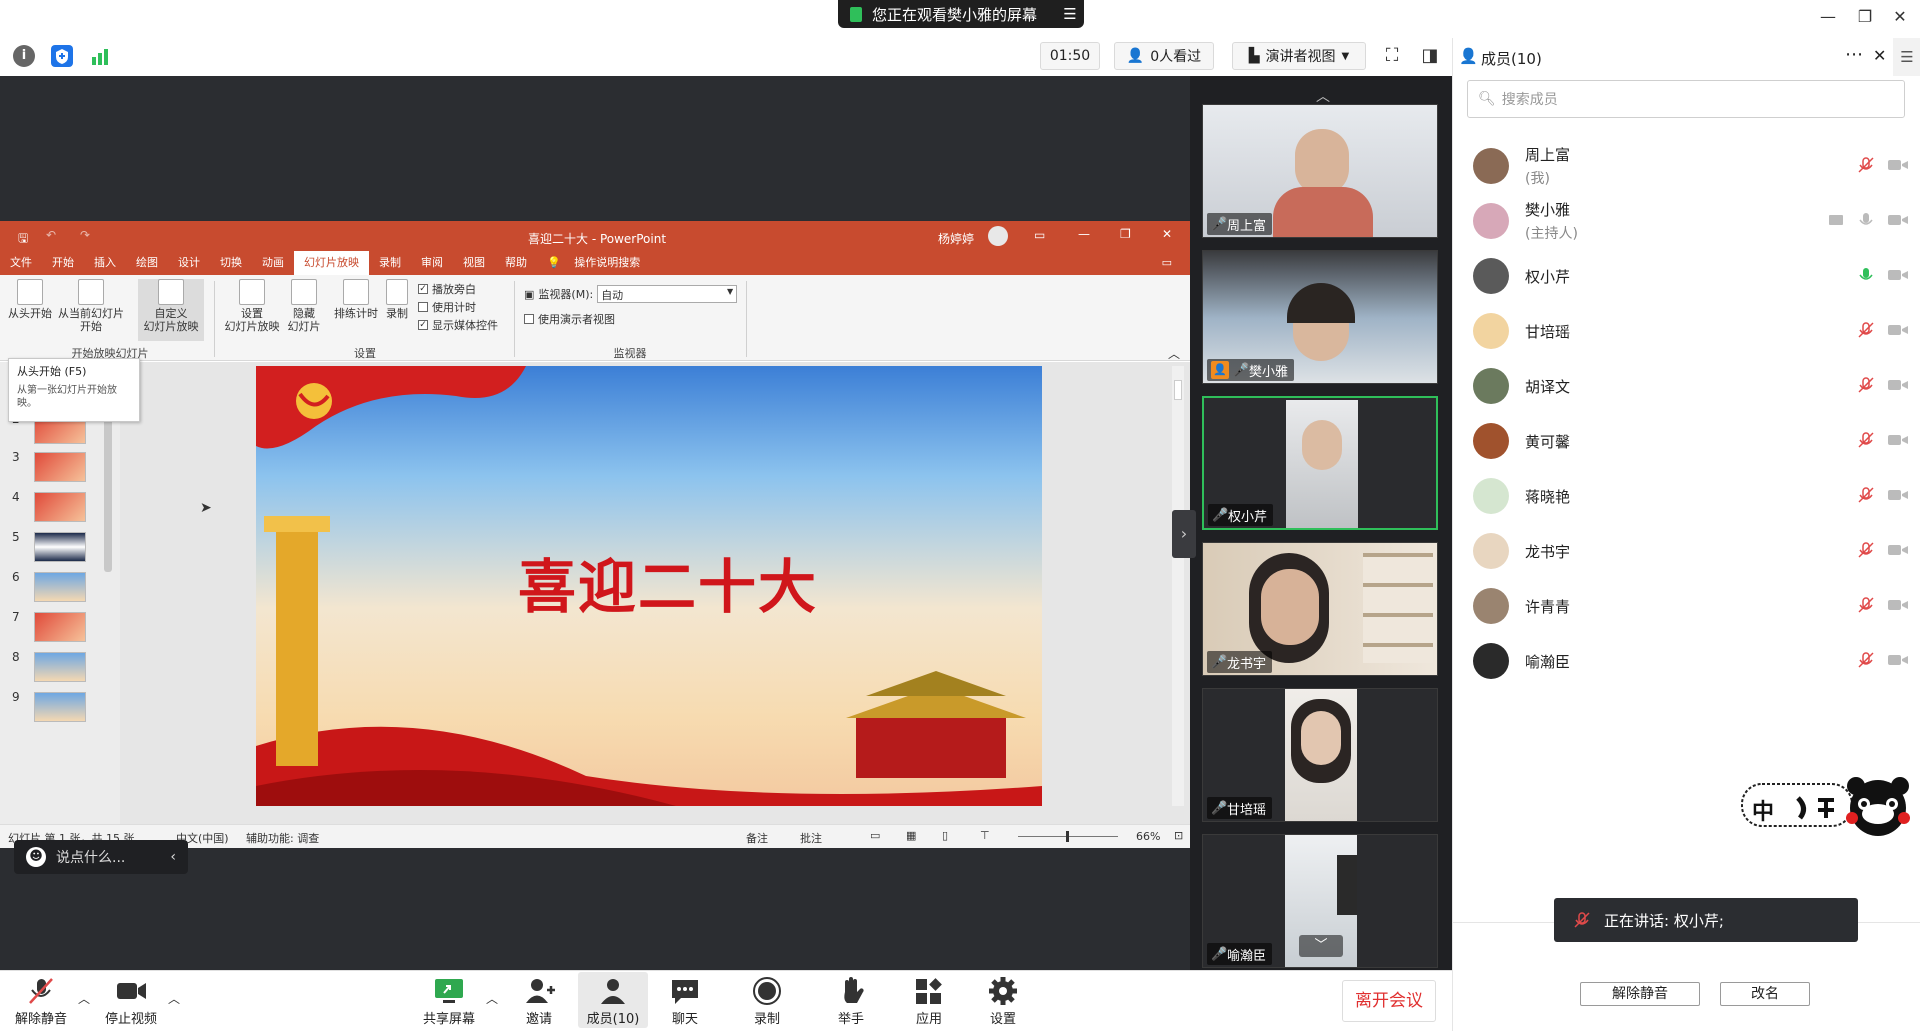  I want to click on chevron-left-icon: ‹, so click(179, 857).